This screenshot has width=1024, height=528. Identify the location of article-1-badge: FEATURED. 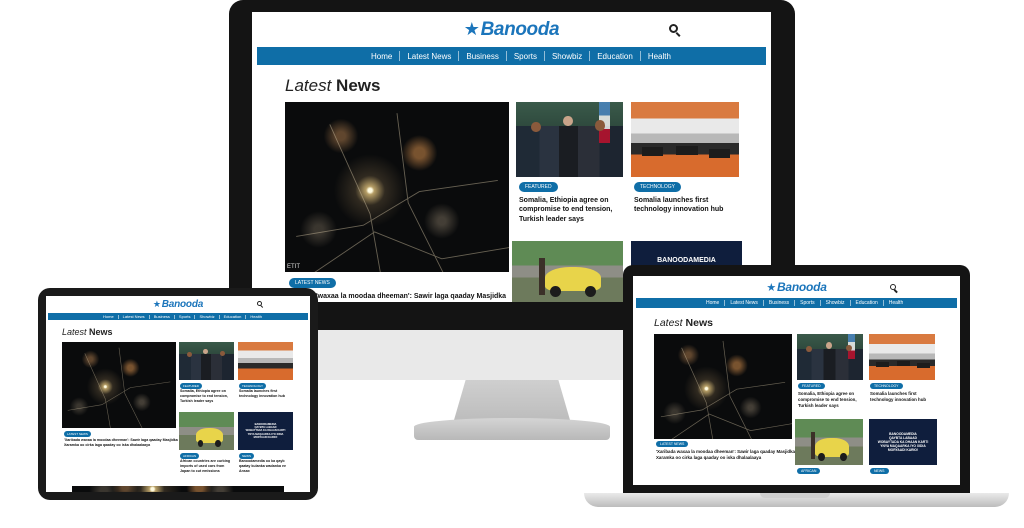
(538, 187).